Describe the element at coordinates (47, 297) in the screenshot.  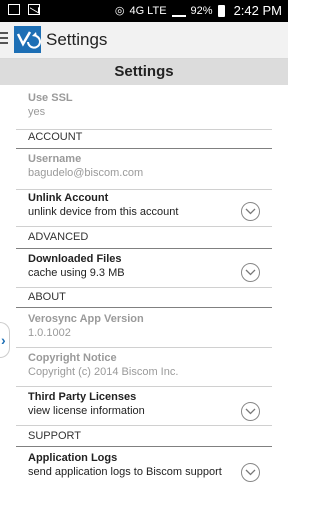
I see `section-header-about: ABOUT` at that location.